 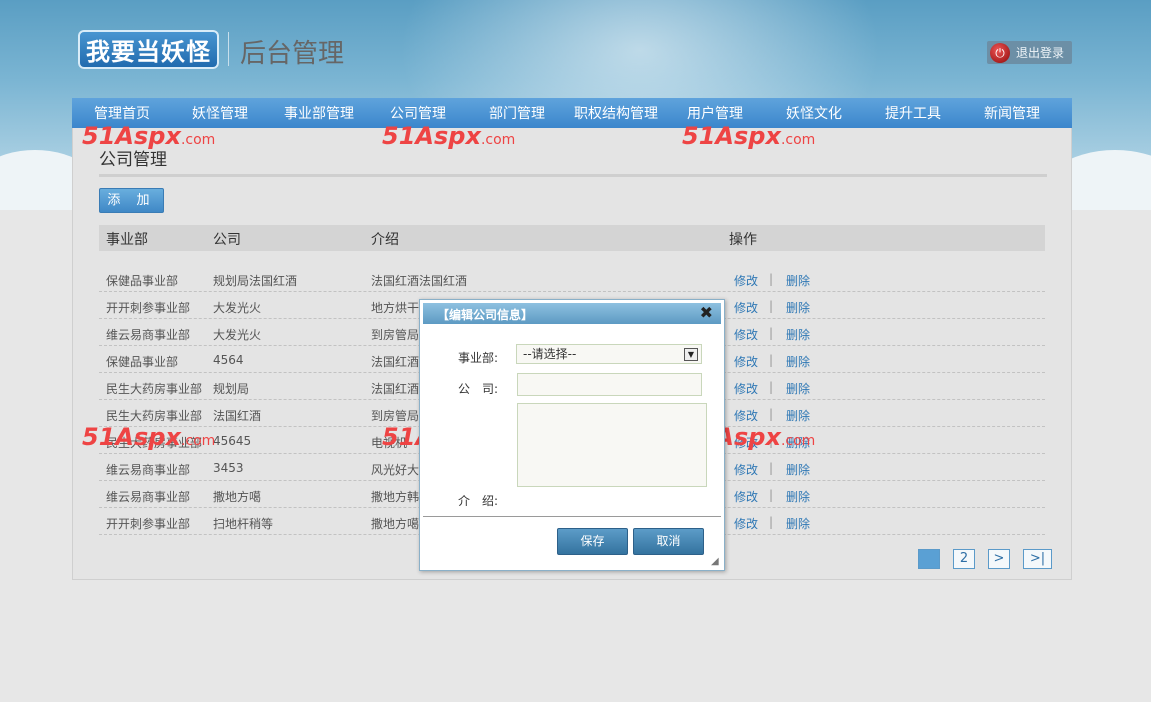 I want to click on column-header-division: 事业部, so click(x=127, y=240).